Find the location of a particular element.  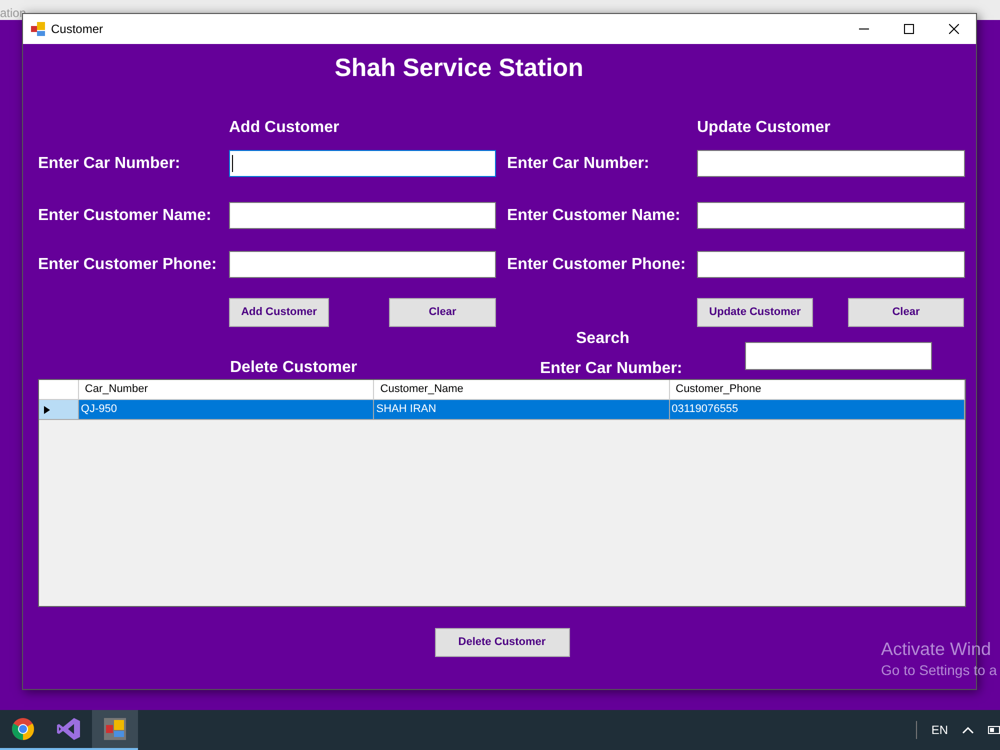

table-cell: QJ-950 is located at coordinates (226, 410).